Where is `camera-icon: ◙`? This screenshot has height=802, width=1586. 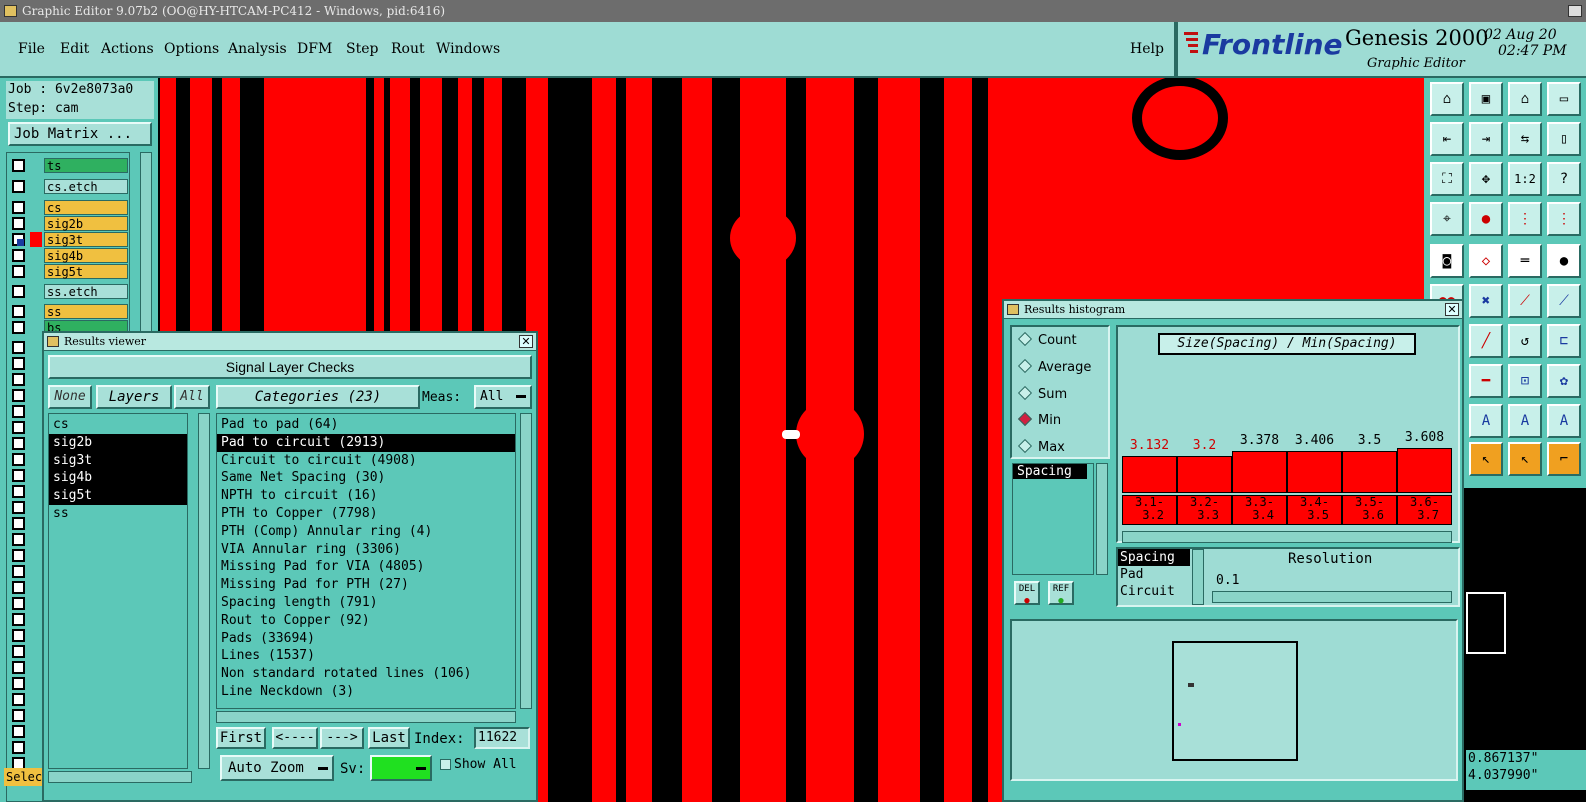
camera-icon: ◙ is located at coordinates (1447, 261).